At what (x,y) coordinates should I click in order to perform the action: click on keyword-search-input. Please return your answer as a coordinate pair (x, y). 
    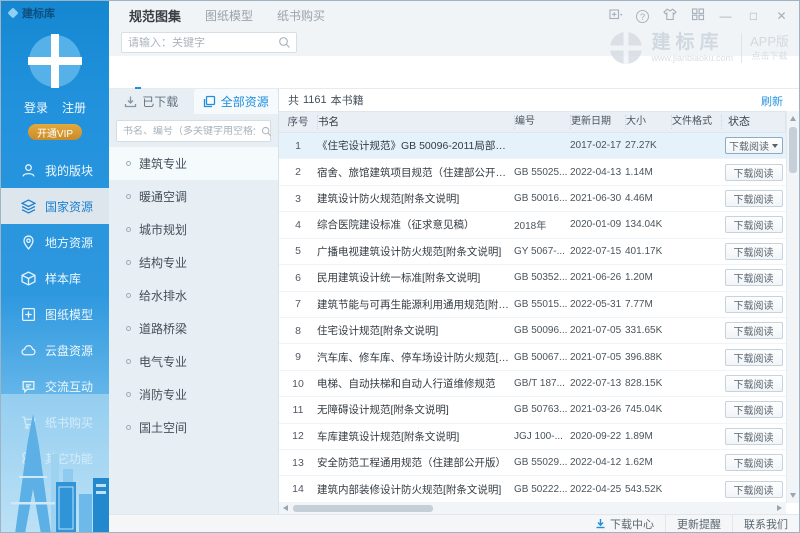
    Looking at the image, I should click on (200, 42).